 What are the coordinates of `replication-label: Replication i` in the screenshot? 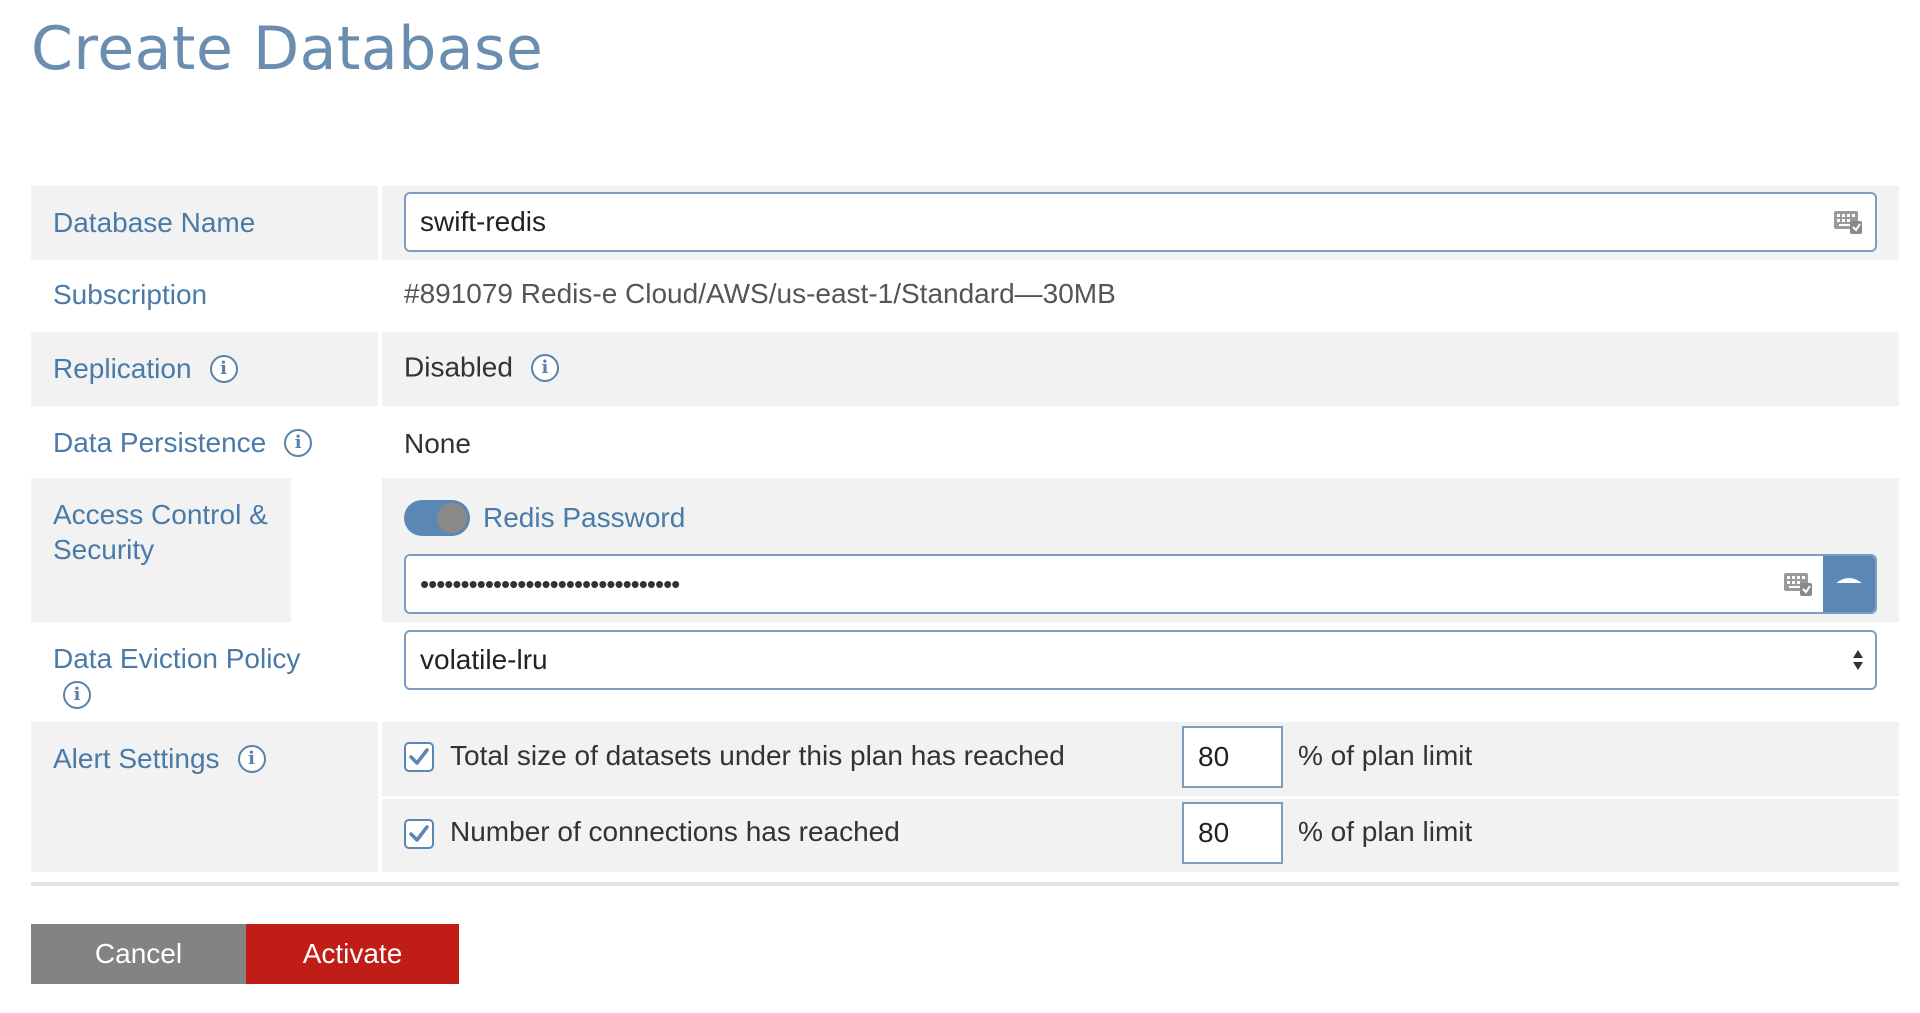 It's located at (204, 369).